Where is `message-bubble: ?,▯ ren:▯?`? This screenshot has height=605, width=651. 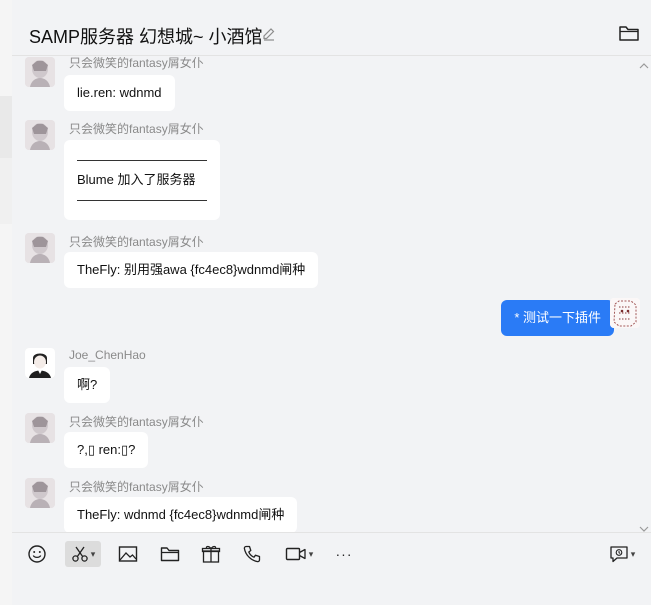
message-bubble: ?,▯ ren:▯? is located at coordinates (106, 450).